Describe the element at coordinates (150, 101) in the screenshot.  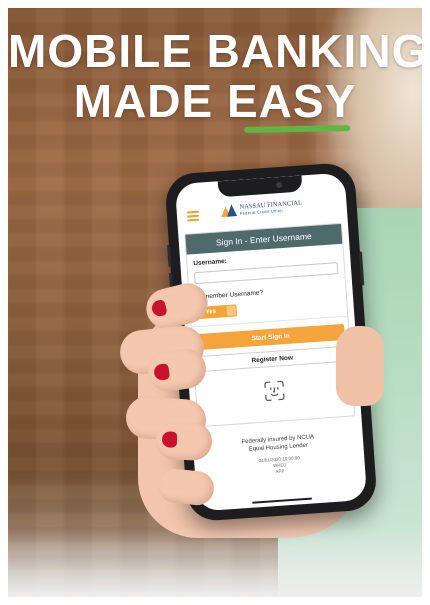
I see `headline-line-2-prefix: MADE` at that location.